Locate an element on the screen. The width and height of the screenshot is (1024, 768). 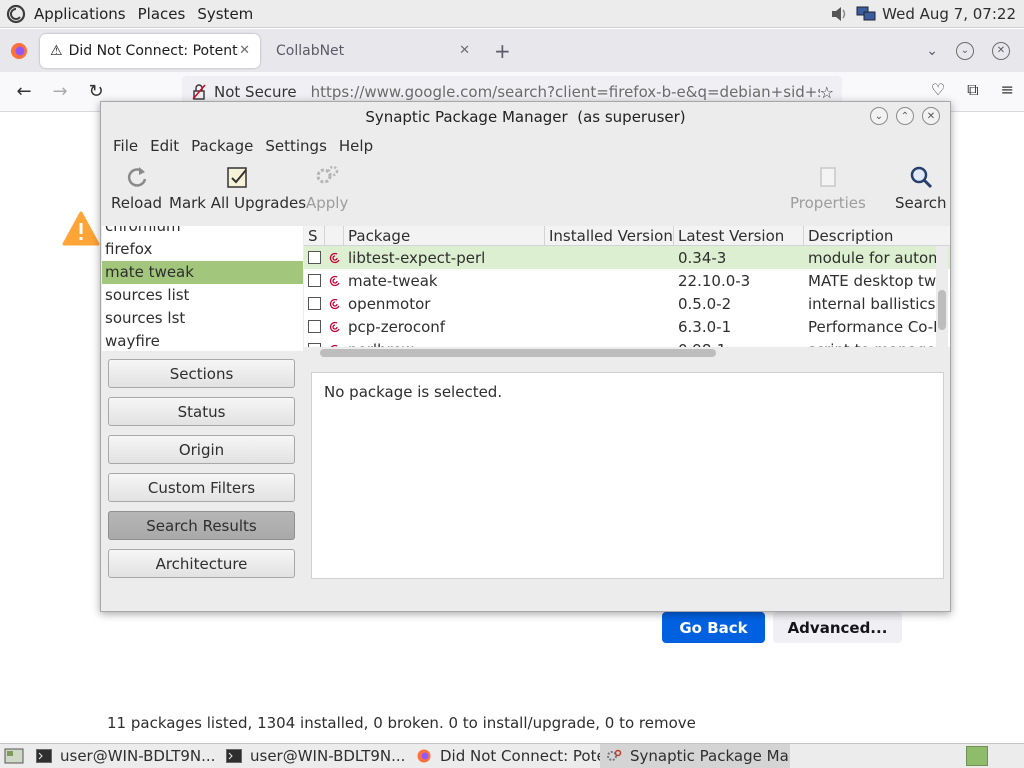
apply-button: Apply is located at coordinates (327, 188).